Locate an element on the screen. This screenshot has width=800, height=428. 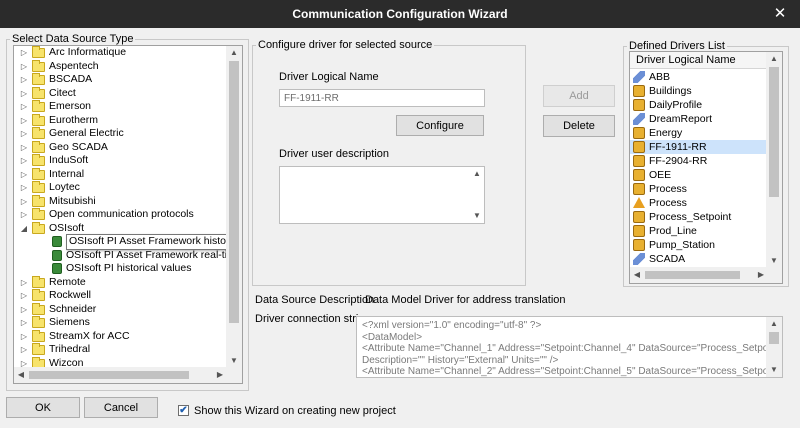
close-icon: ✕ is located at coordinates (780, 14).